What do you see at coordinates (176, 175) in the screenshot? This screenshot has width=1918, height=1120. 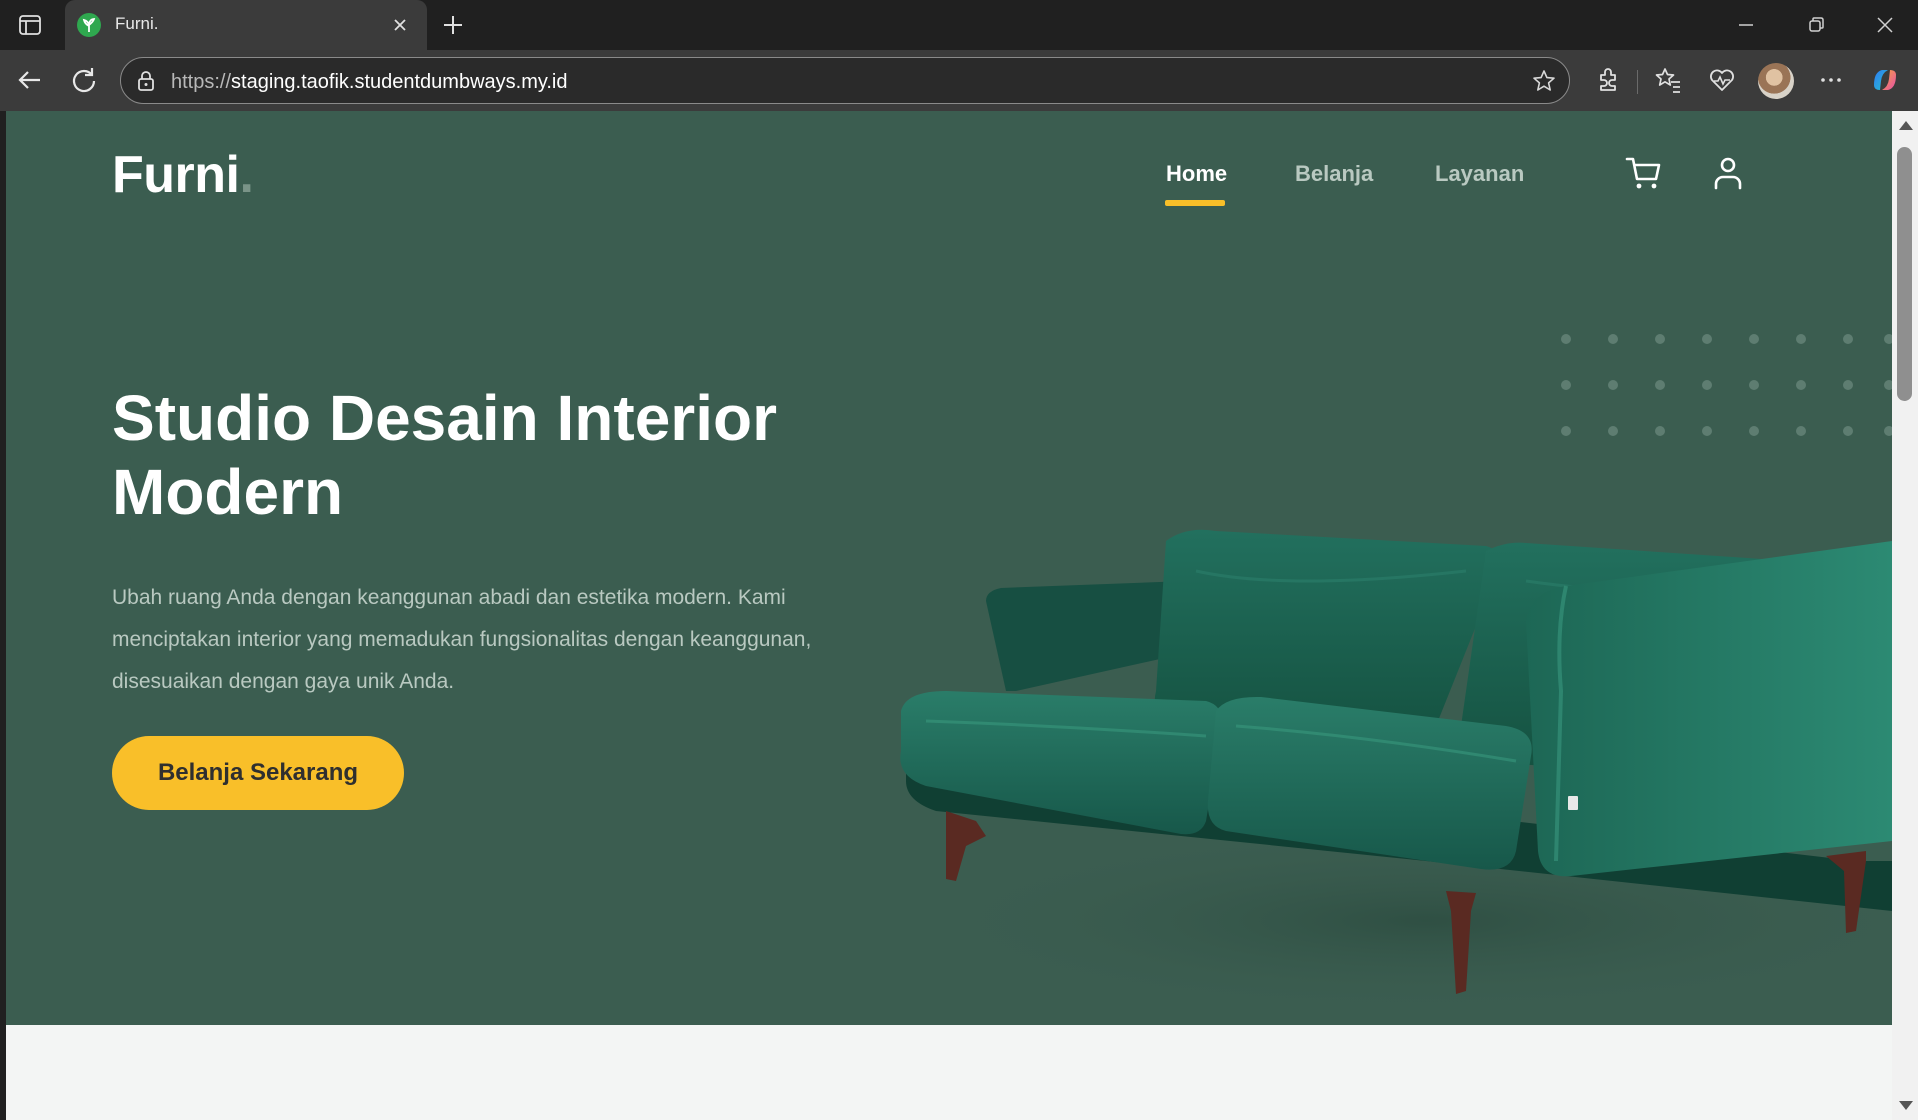 I see `logo-text: Furni` at bounding box center [176, 175].